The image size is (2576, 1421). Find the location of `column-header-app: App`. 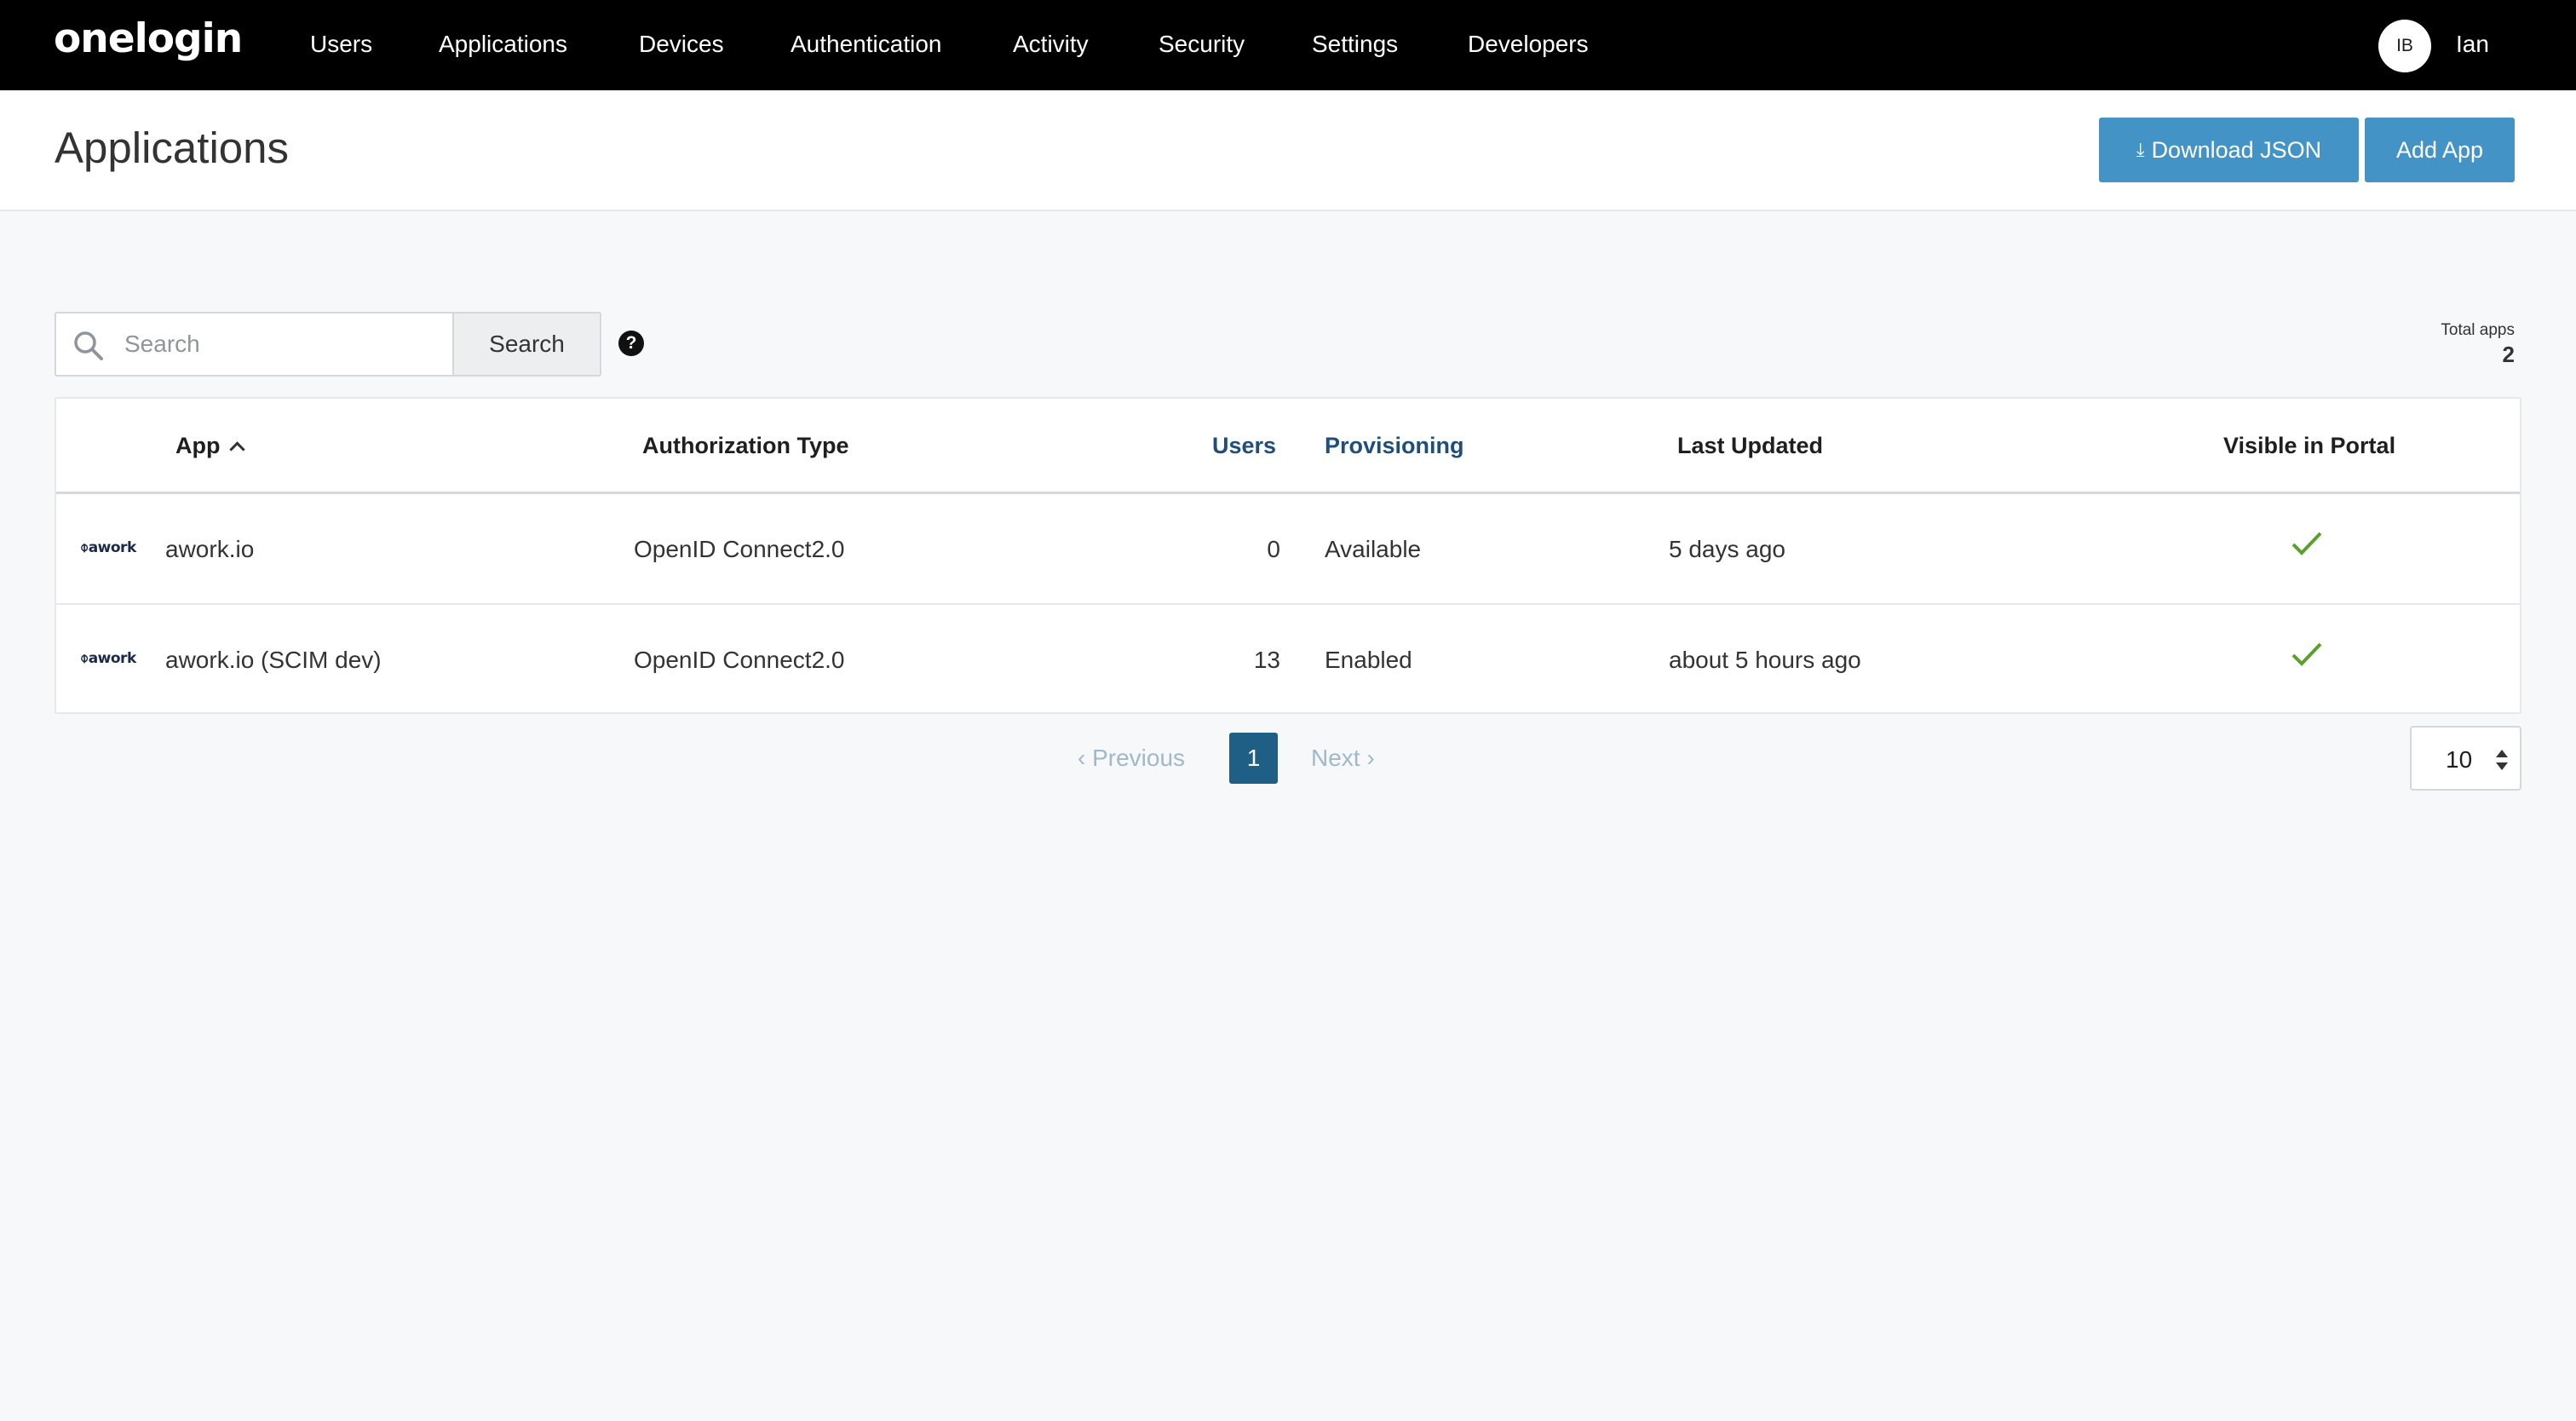

column-header-app: App is located at coordinates (211, 446).